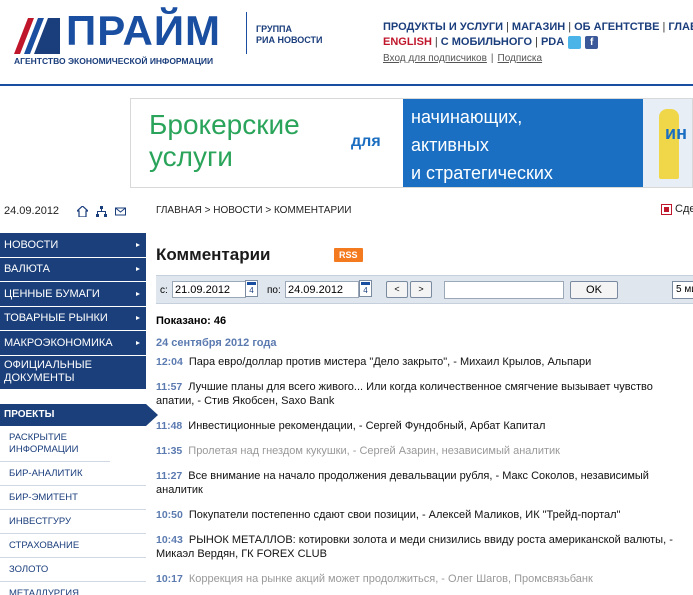  What do you see at coordinates (407, 42) in the screenshot?
I see `nav-english: ENGLISH` at bounding box center [407, 42].